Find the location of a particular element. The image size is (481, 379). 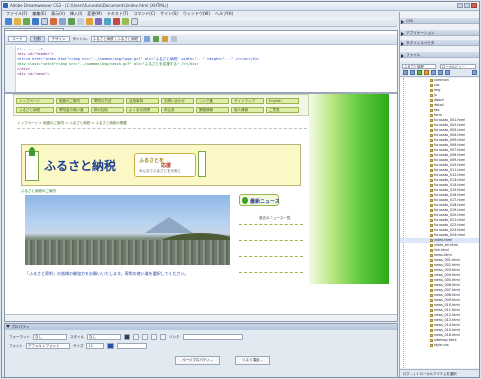

script-icon is located at coordinates (107, 21).